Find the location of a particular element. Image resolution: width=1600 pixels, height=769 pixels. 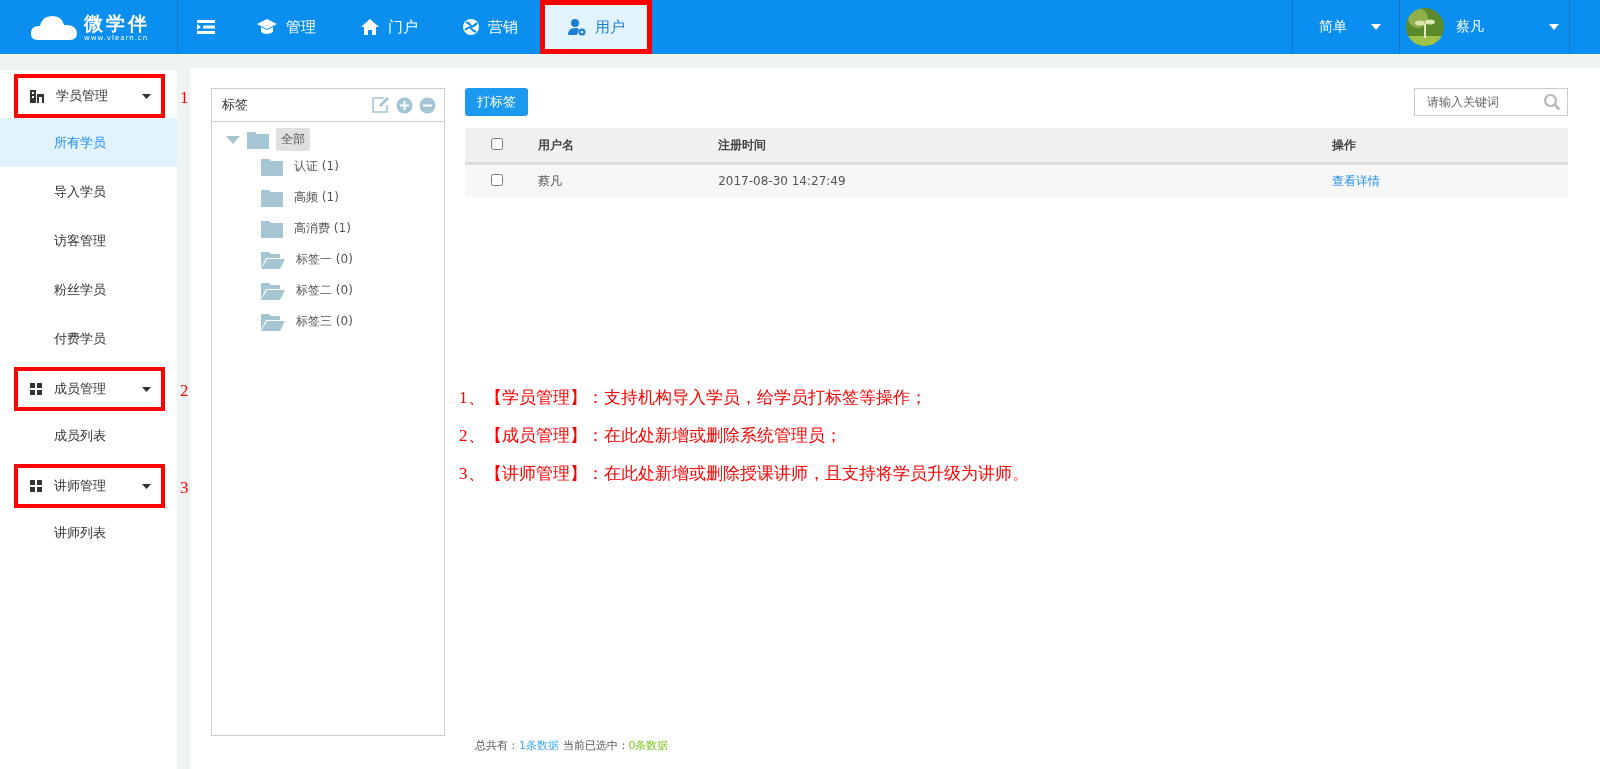

sidebar-group-header: 成员管理 is located at coordinates (89, 389).